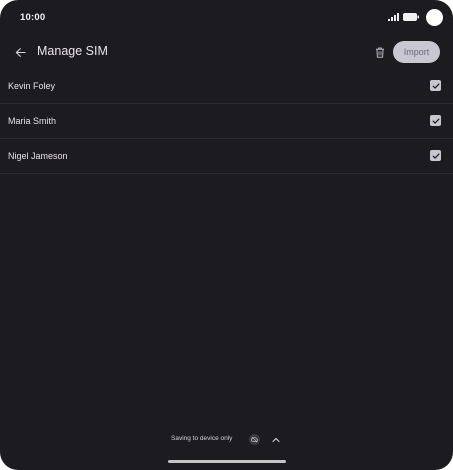 The image size is (453, 470). What do you see at coordinates (33, 17) in the screenshot?
I see `status-time: 10:00` at bounding box center [33, 17].